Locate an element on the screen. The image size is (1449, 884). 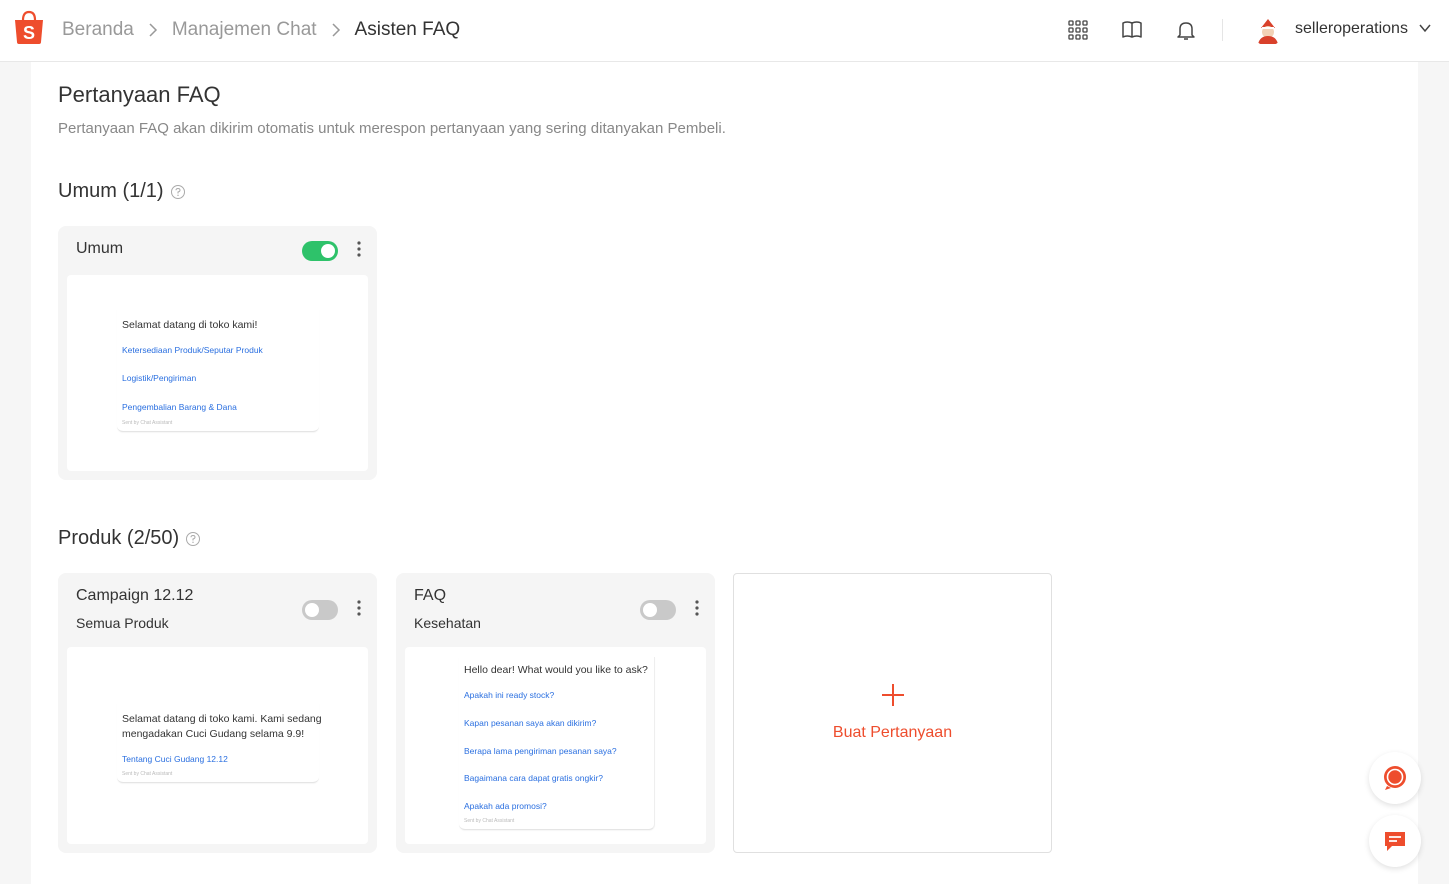
preview-greeting: Hello dear! What would you like to ask? is located at coordinates (556, 670).